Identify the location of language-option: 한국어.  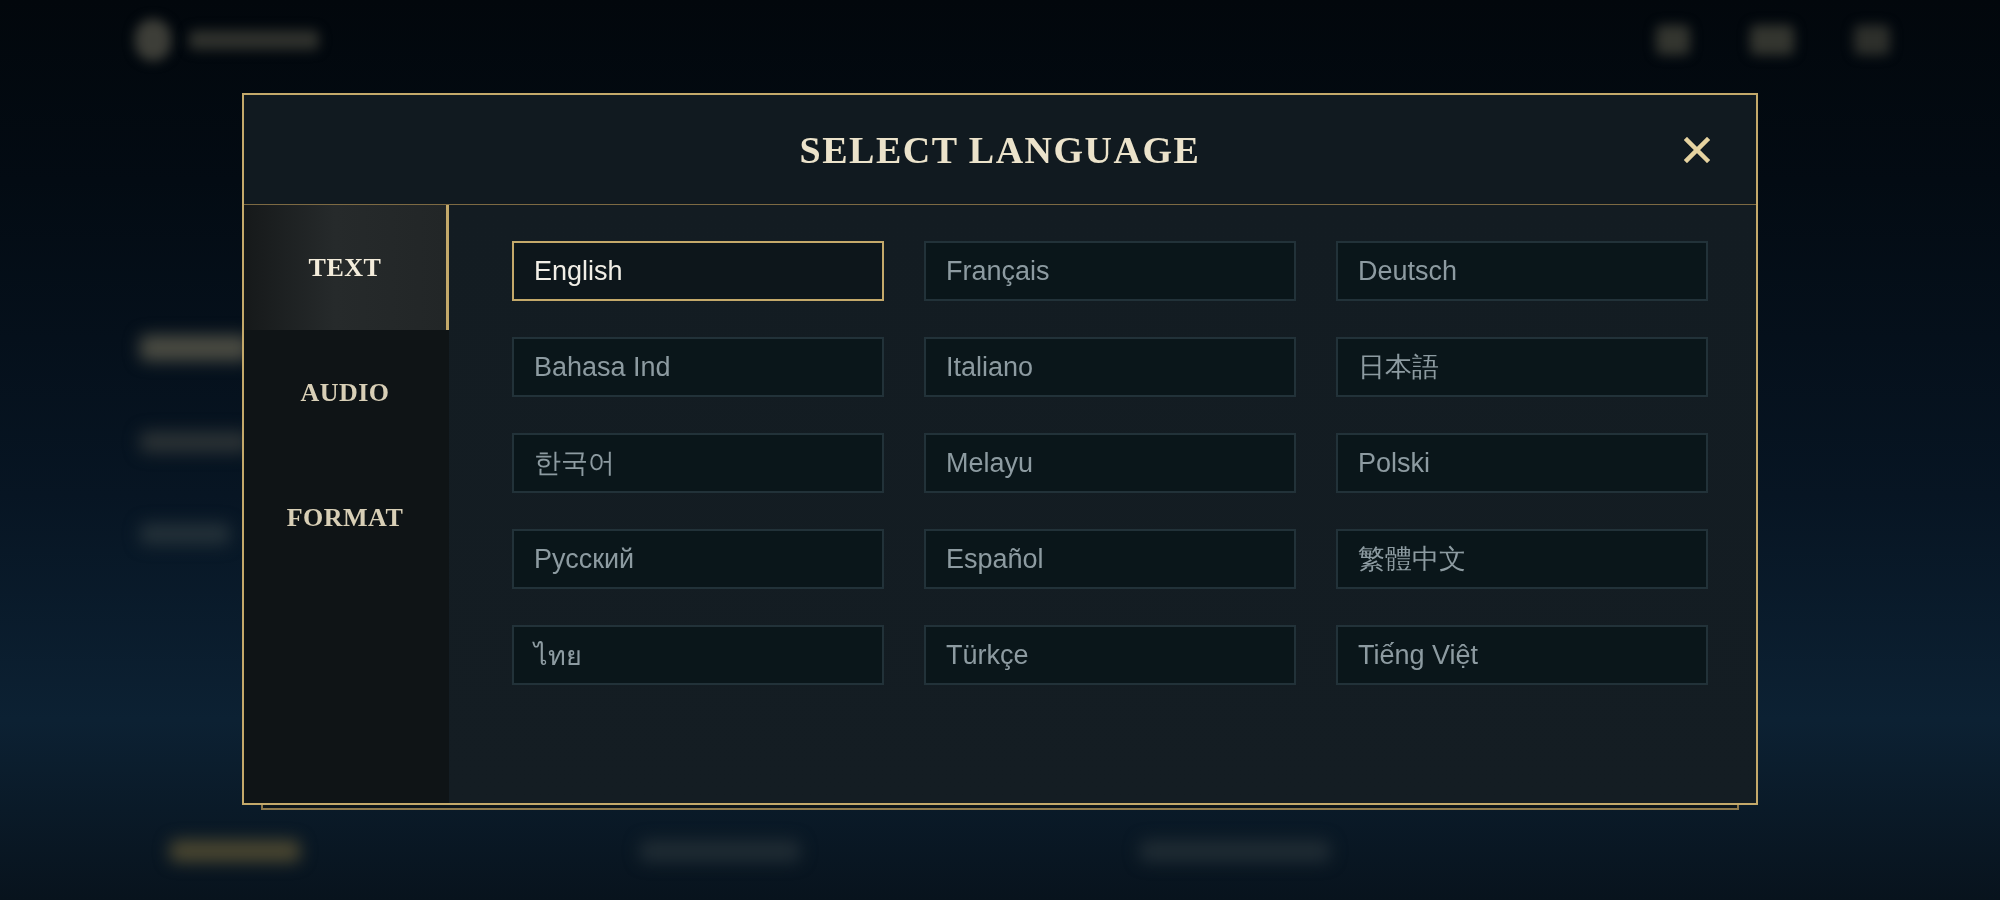
(698, 463).